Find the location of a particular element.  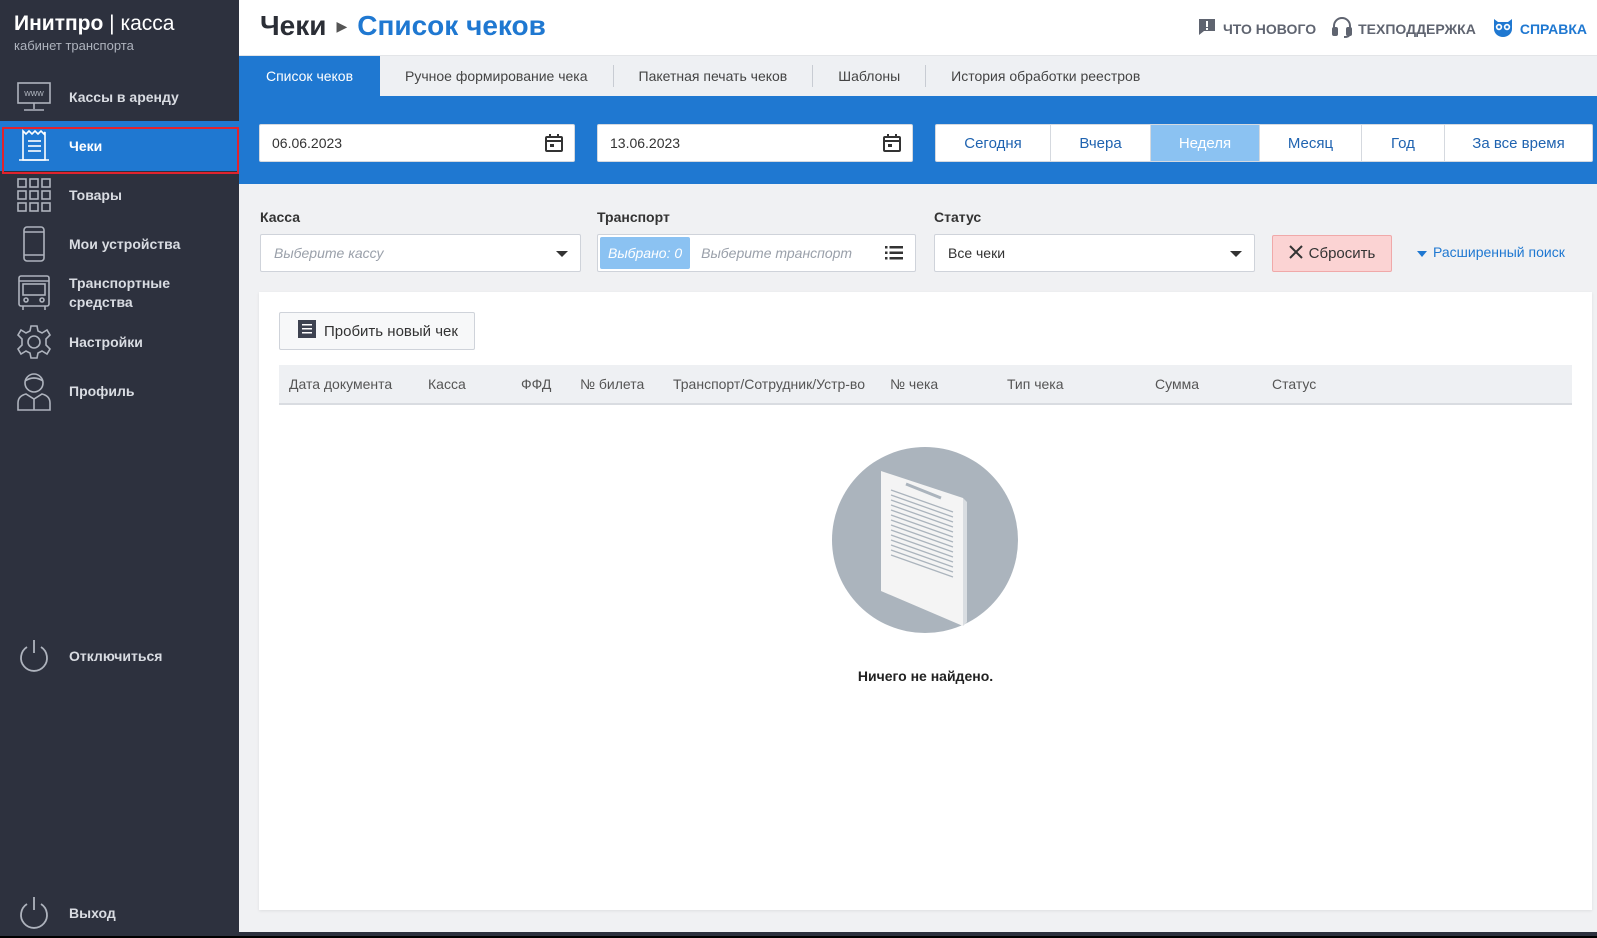

period-year: Год is located at coordinates (1403, 143).